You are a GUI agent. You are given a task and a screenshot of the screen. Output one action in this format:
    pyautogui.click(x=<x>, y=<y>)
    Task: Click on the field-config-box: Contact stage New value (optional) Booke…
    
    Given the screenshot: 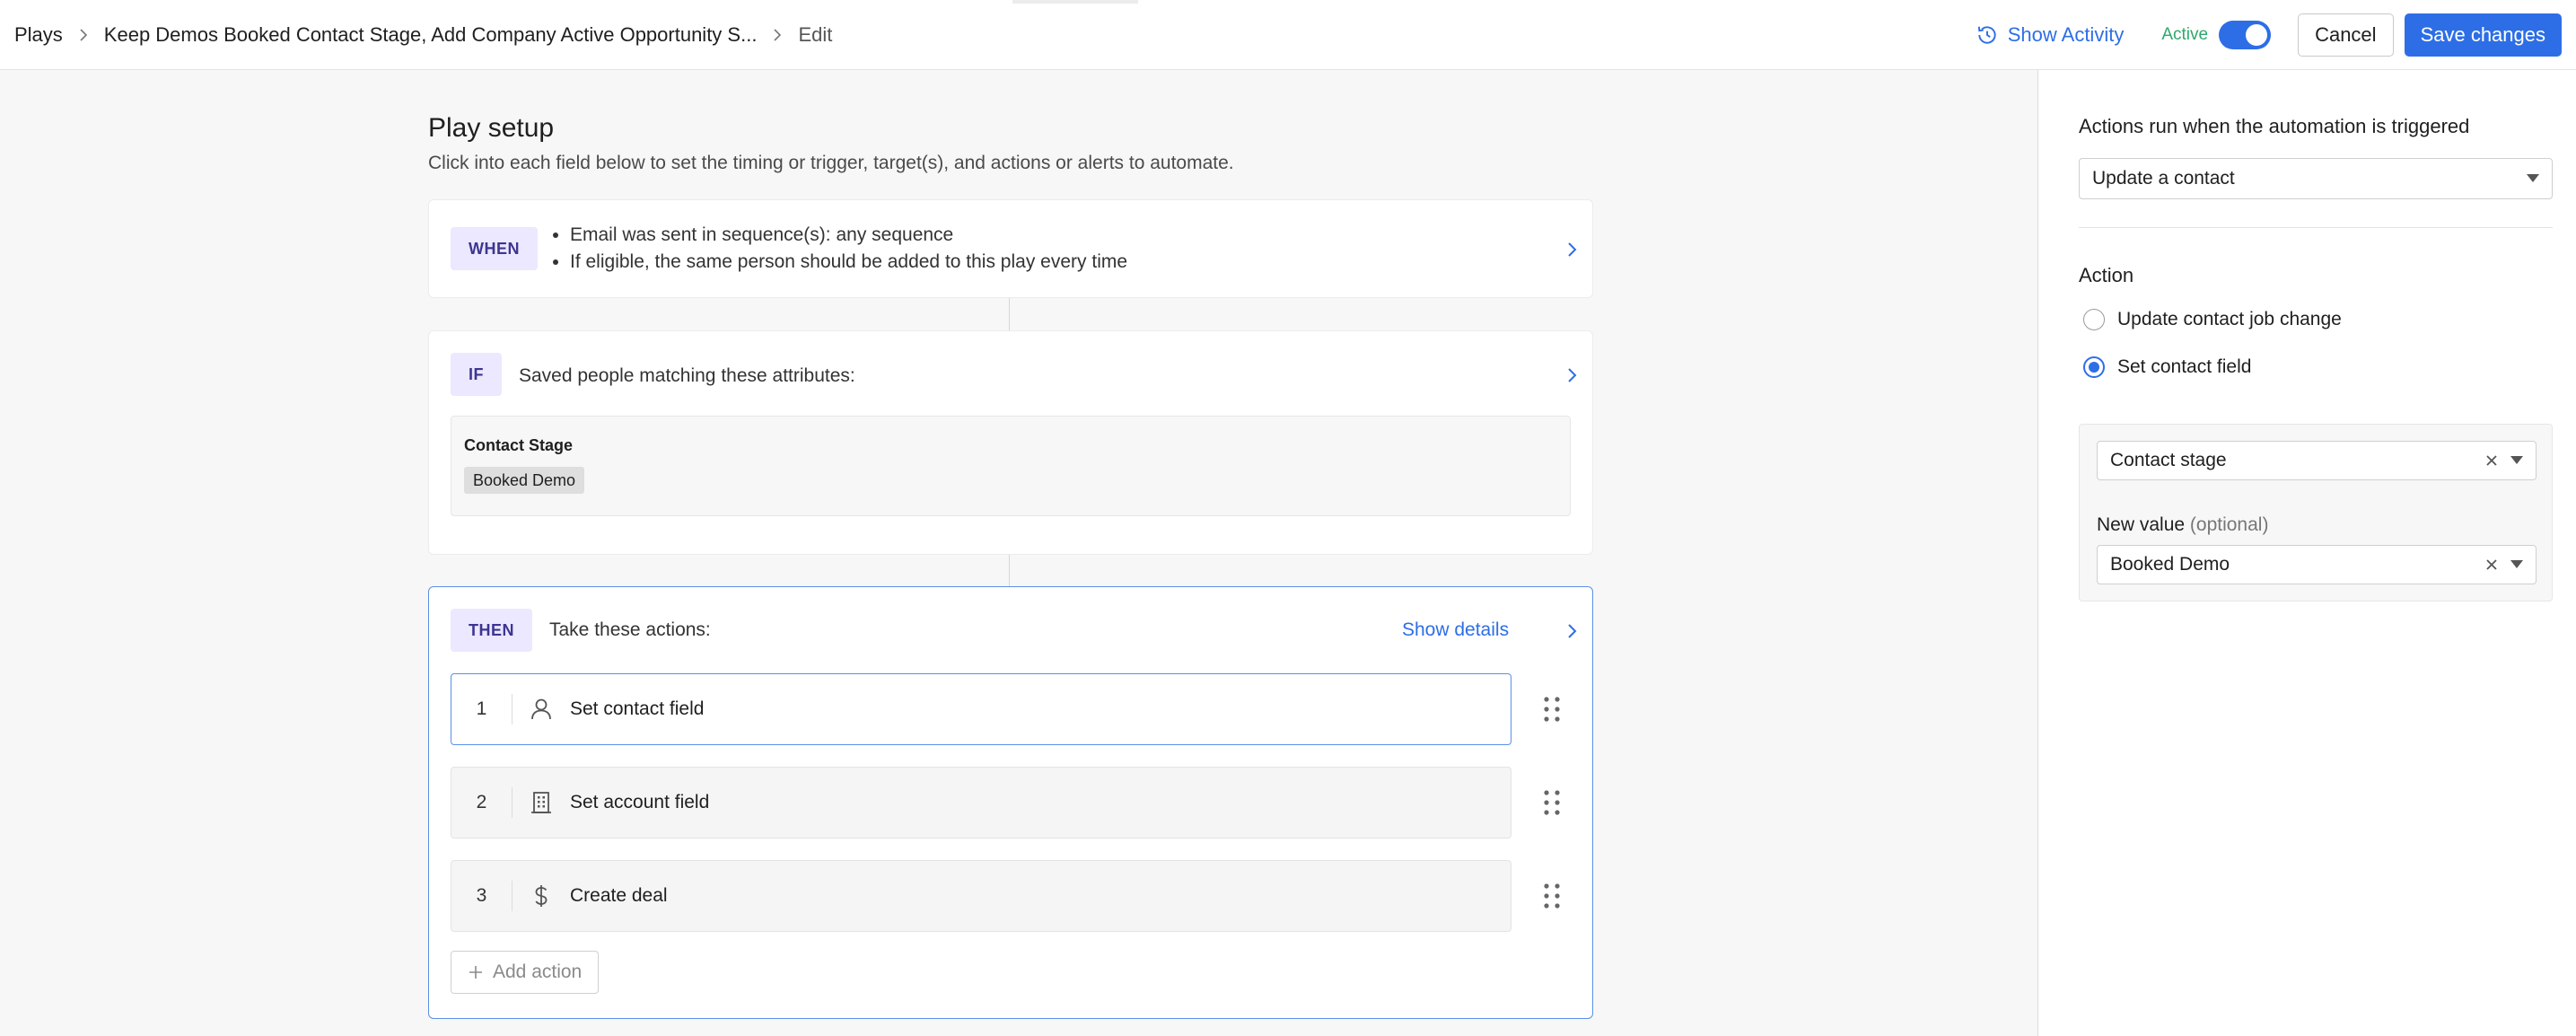 What is the action you would take?
    pyautogui.click(x=2316, y=512)
    